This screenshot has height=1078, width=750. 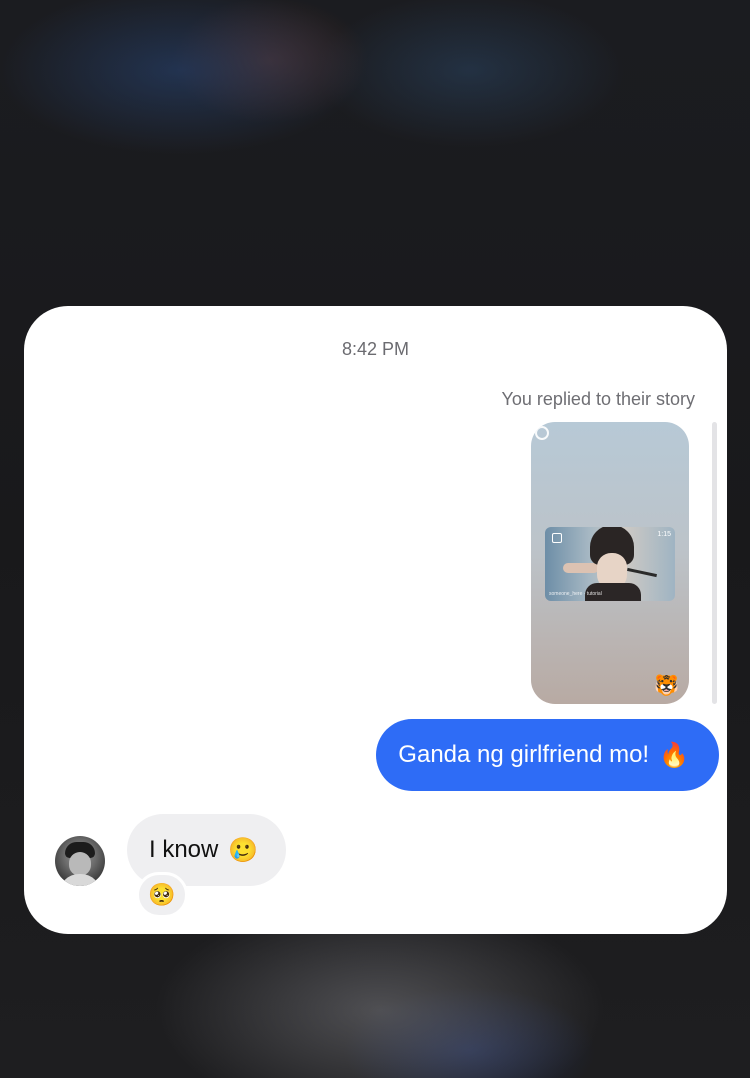 What do you see at coordinates (184, 849) in the screenshot?
I see `incoming-message-text: I know` at bounding box center [184, 849].